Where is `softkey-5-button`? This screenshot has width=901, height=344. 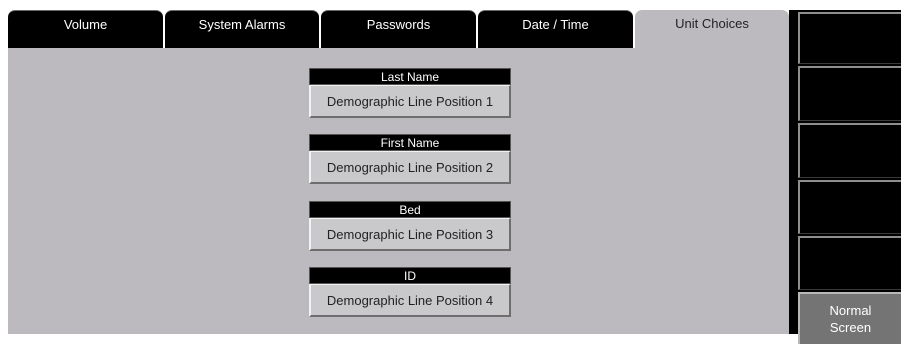 softkey-5-button is located at coordinates (849, 263).